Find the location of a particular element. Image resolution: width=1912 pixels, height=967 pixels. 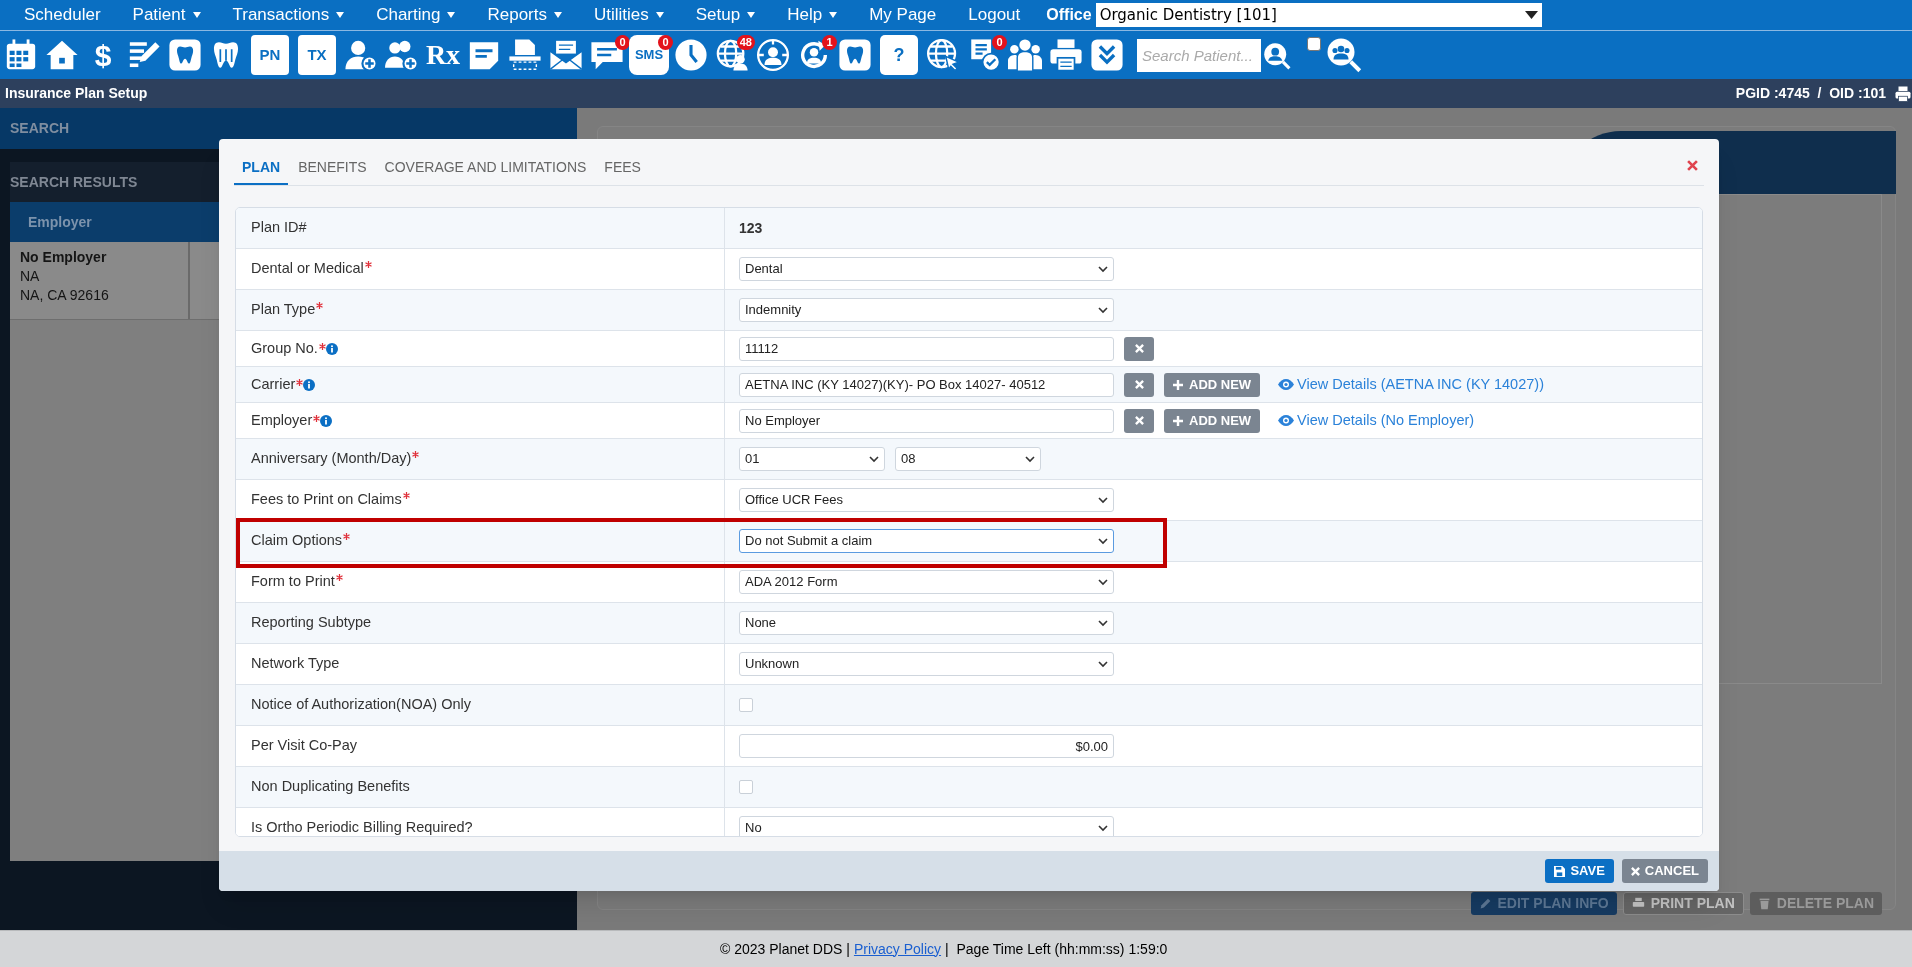

dropdown: 01 is located at coordinates (812, 459).